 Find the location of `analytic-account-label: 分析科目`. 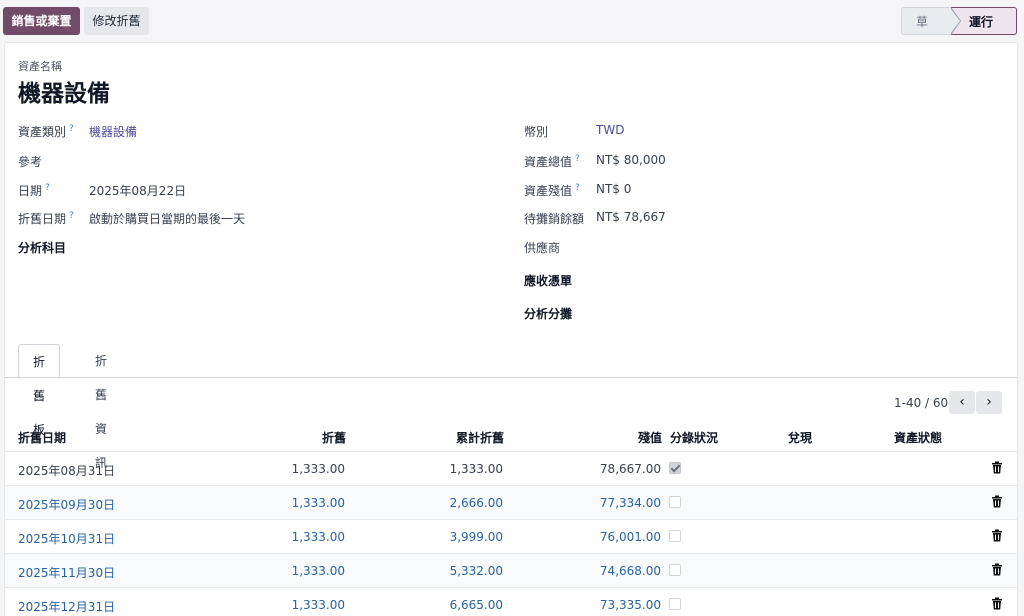

analytic-account-label: 分析科目 is located at coordinates (42, 248).